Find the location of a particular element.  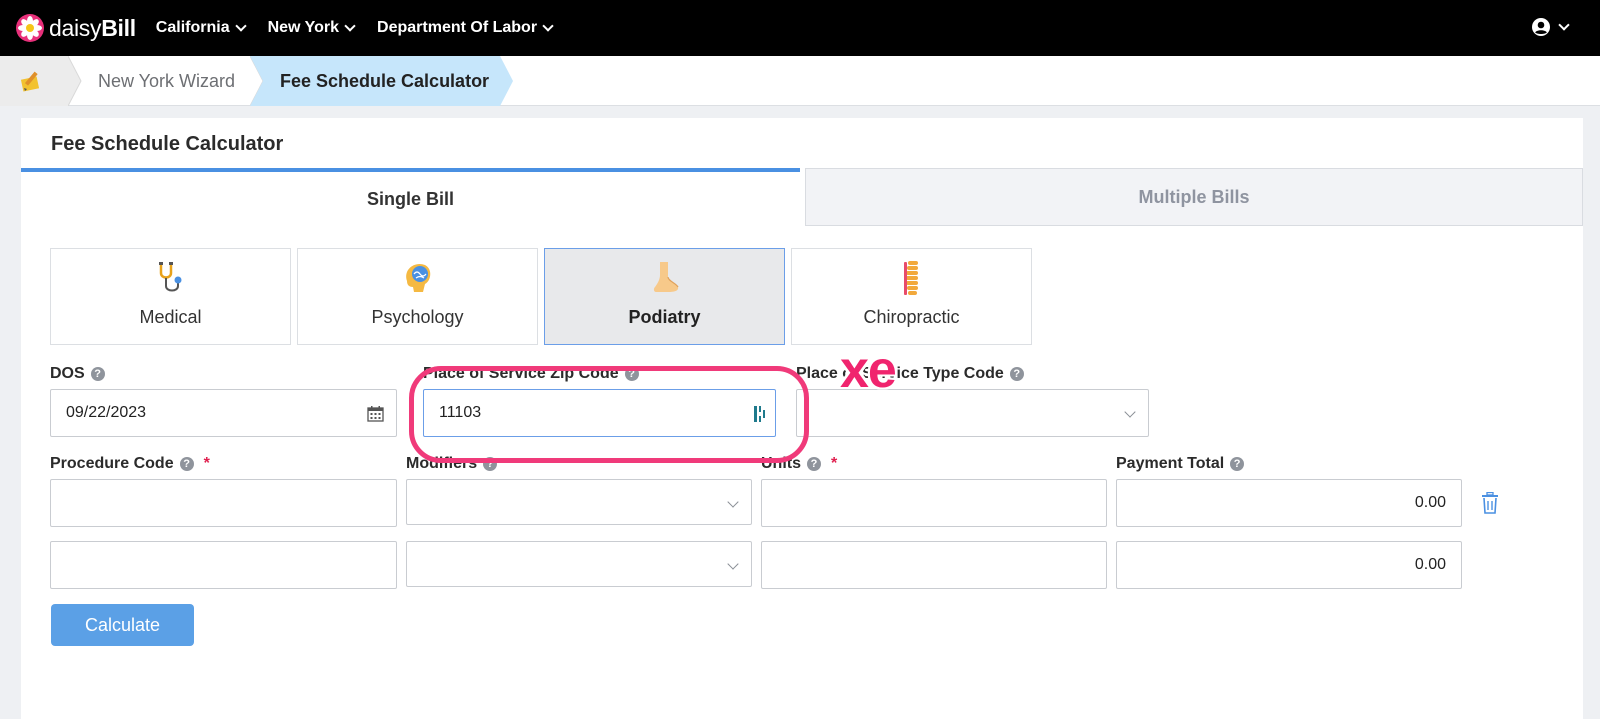

nav-item-department-of-labor: Department Of Labor is located at coordinates (465, 28).